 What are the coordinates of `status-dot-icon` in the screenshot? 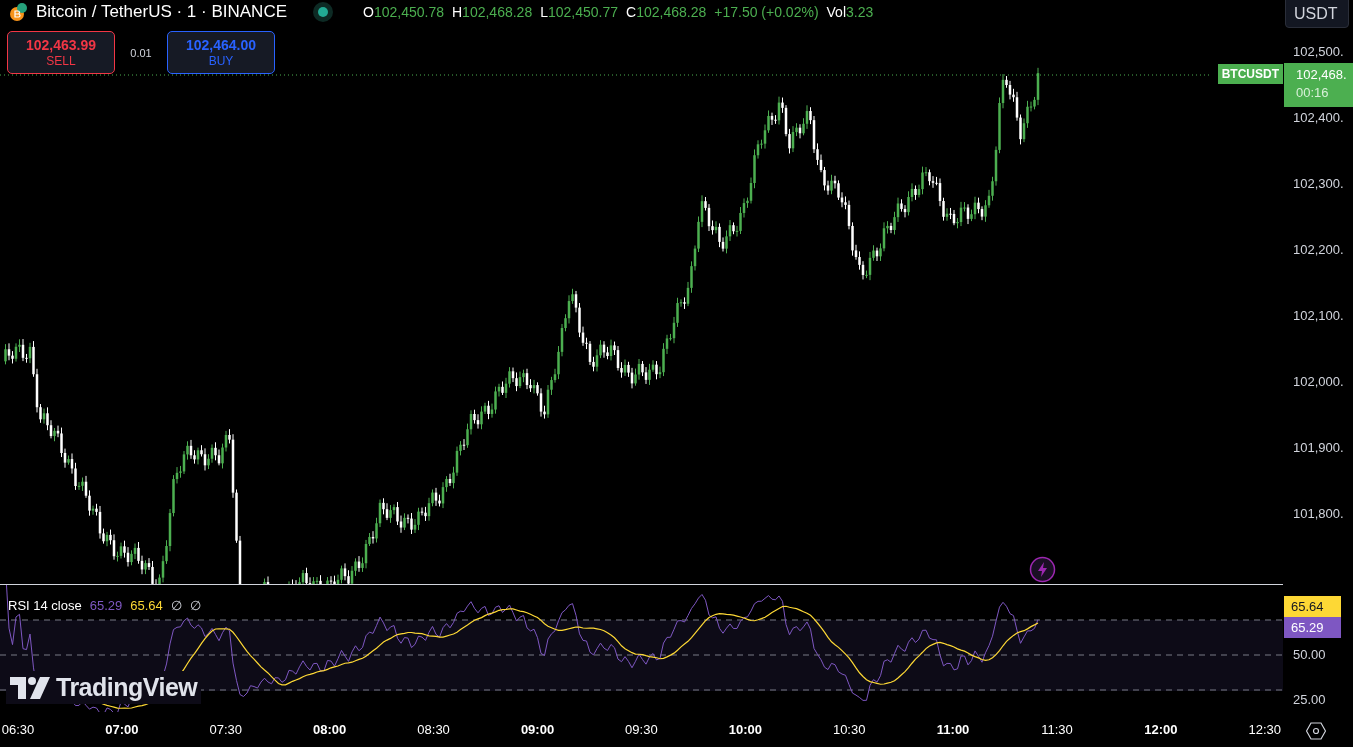 It's located at (323, 12).